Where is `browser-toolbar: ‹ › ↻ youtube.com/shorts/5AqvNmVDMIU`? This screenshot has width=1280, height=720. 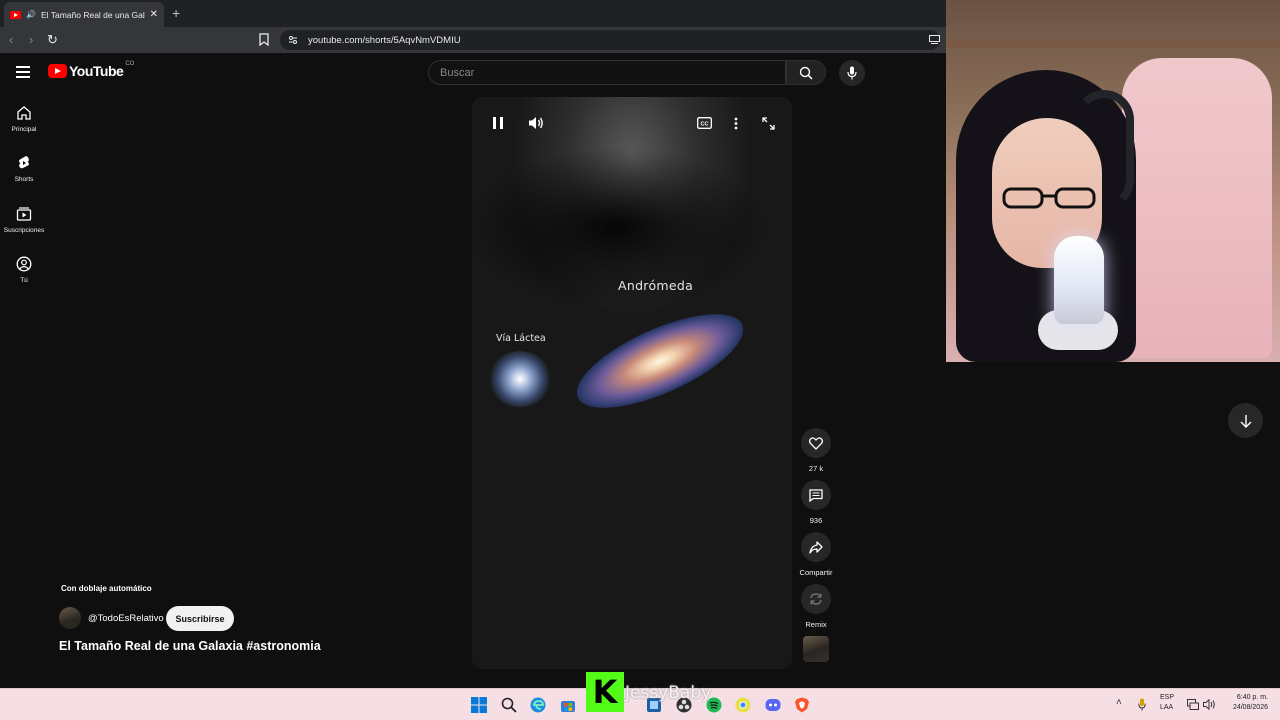 browser-toolbar: ‹ › ↻ youtube.com/shorts/5AqvNmVDMIU is located at coordinates (473, 40).